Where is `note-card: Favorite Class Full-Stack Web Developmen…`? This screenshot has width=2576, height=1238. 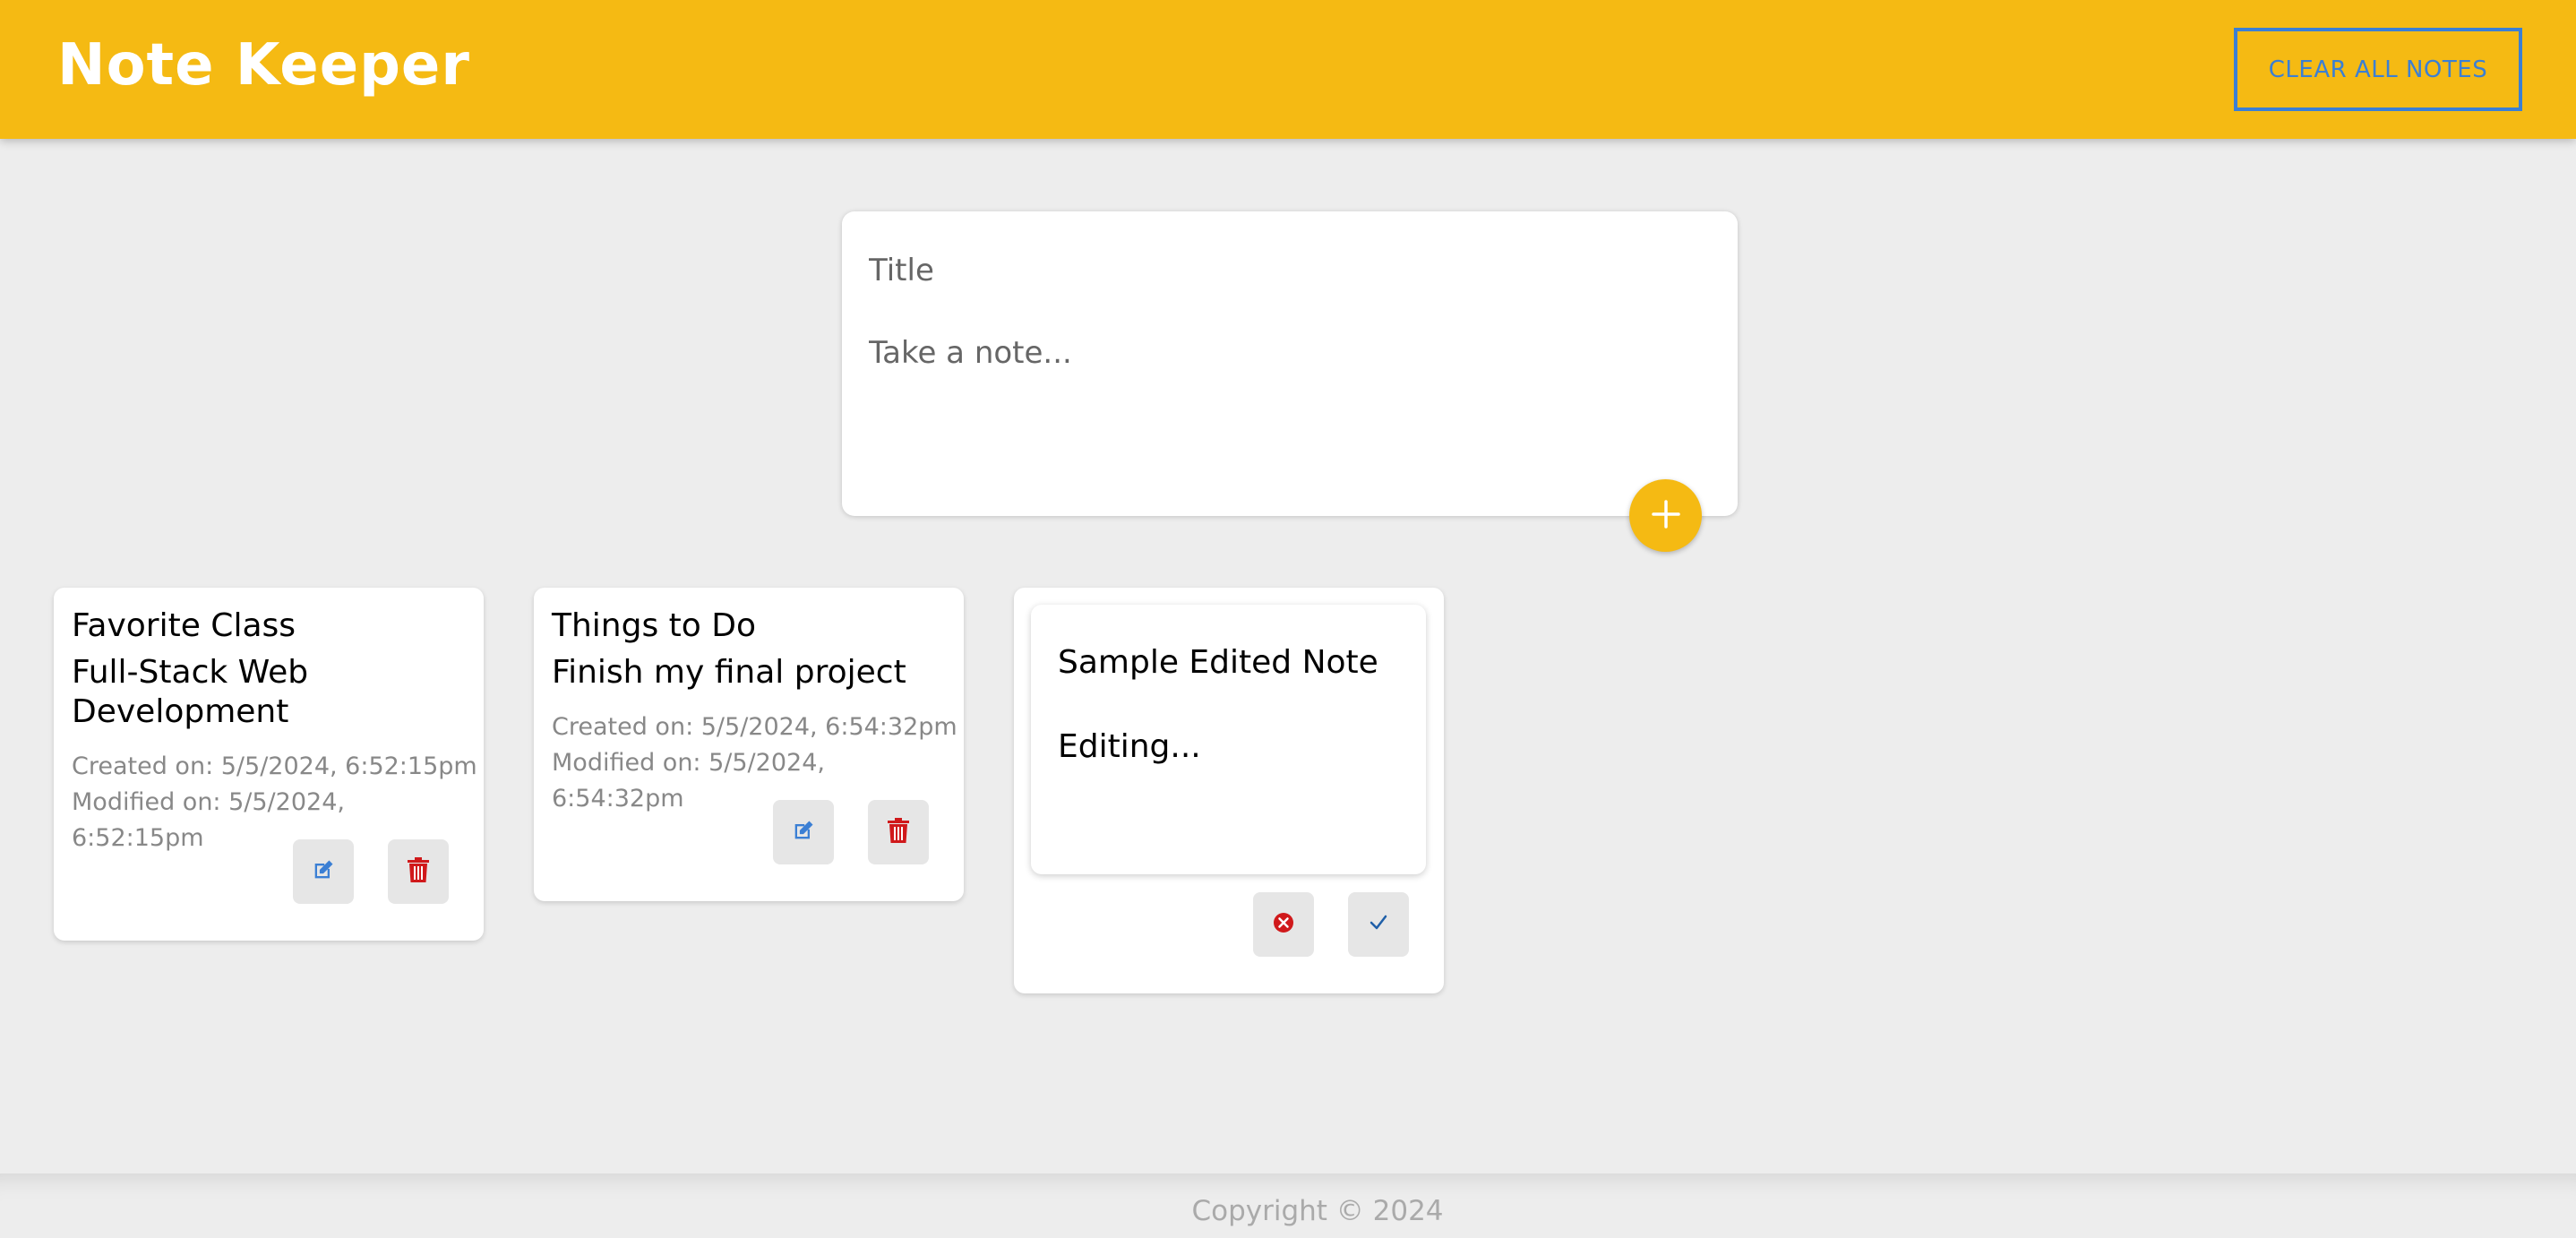
note-card: Favorite Class Full-Stack Web Developmen… is located at coordinates (269, 764).